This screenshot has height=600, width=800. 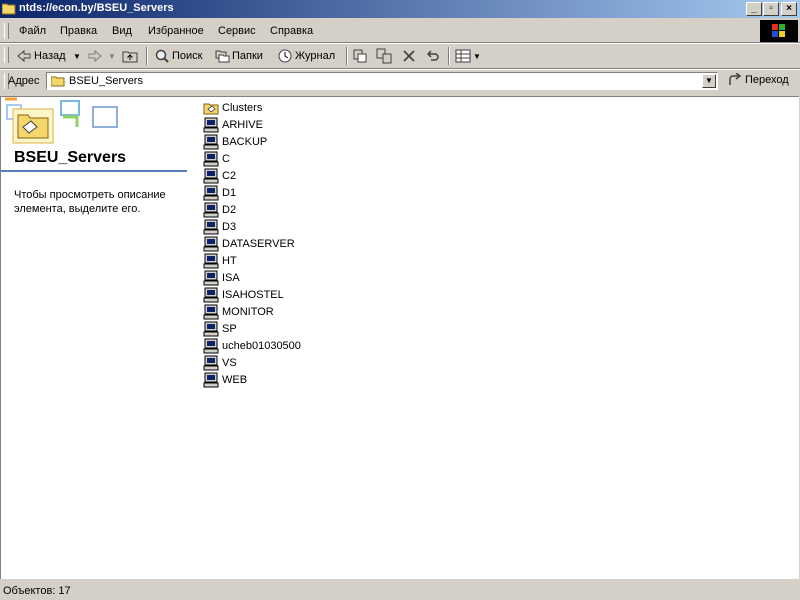 I want to click on list-item-label: ISAHOSTEL, so click(x=253, y=294).